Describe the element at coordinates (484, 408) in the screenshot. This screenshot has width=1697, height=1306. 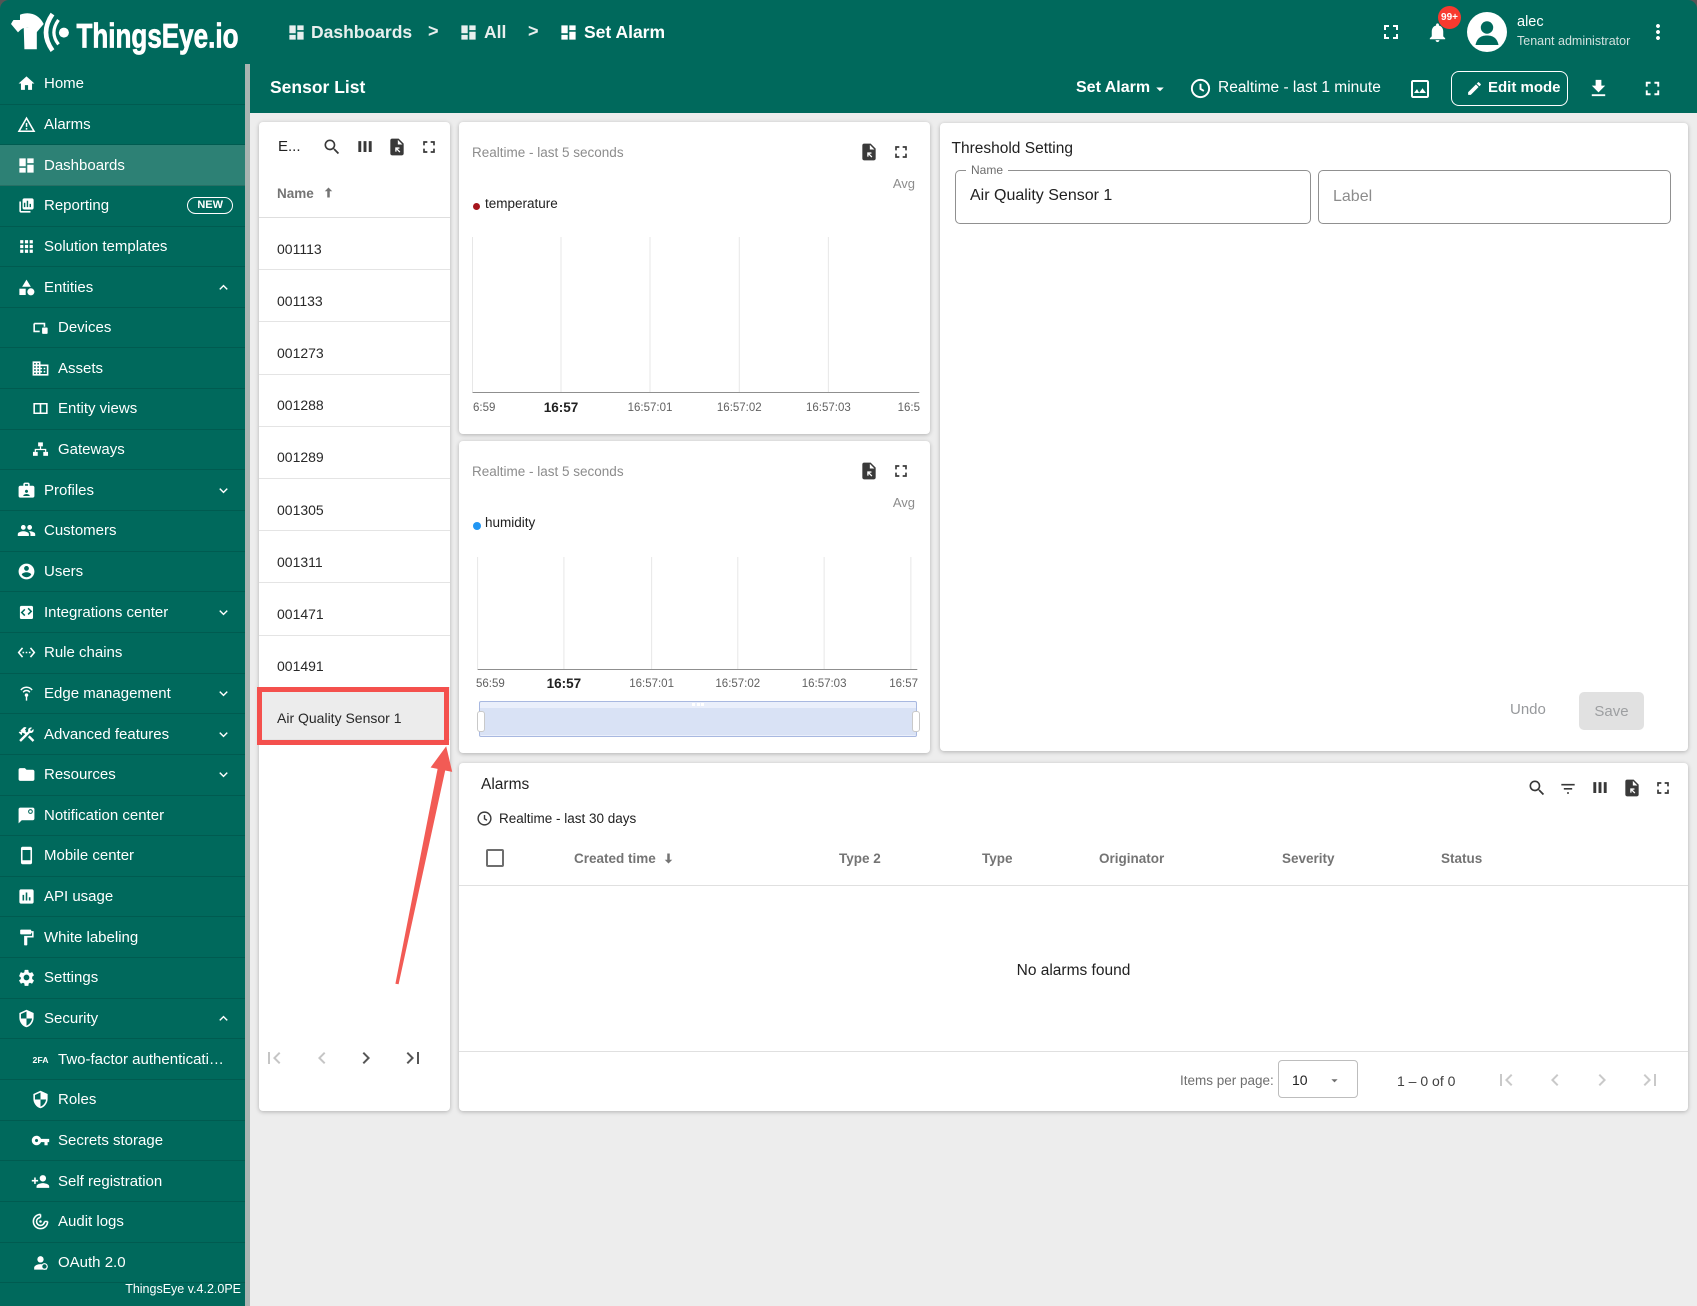
I see `svg-text: 6:59` at that location.